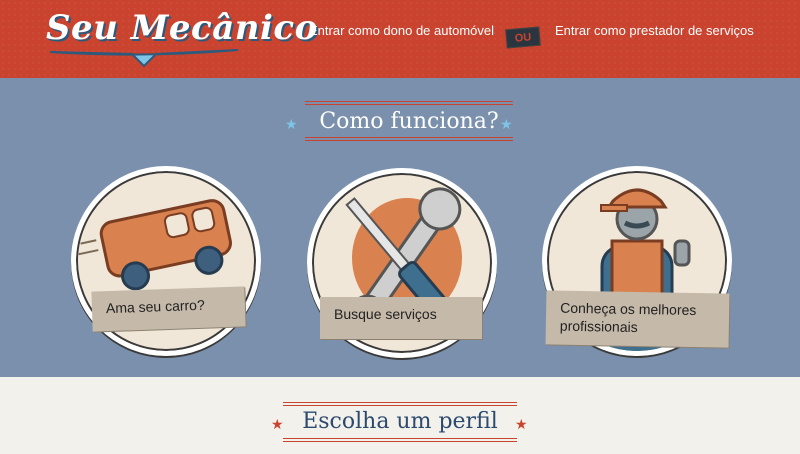  What do you see at coordinates (400, 421) in the screenshot?
I see `choose-profile-title: Escolha um perfil` at bounding box center [400, 421].